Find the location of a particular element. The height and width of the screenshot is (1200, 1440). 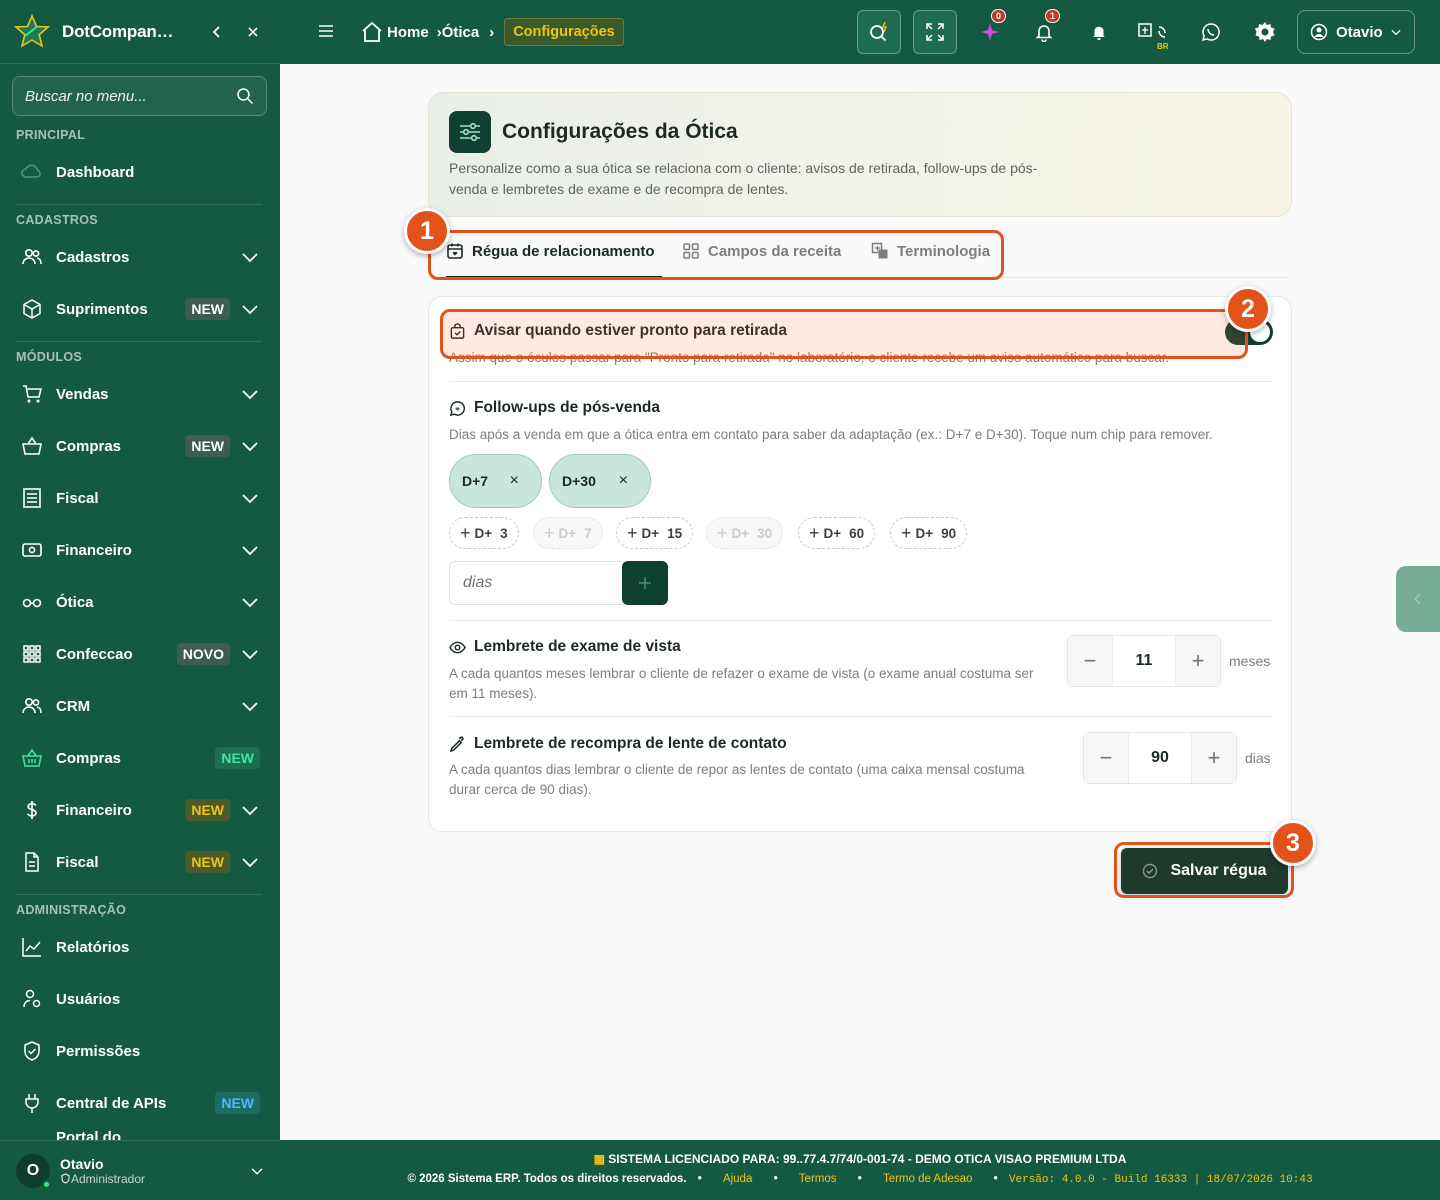

sidebar-item-usuarios: Usuários is located at coordinates (140, 999).